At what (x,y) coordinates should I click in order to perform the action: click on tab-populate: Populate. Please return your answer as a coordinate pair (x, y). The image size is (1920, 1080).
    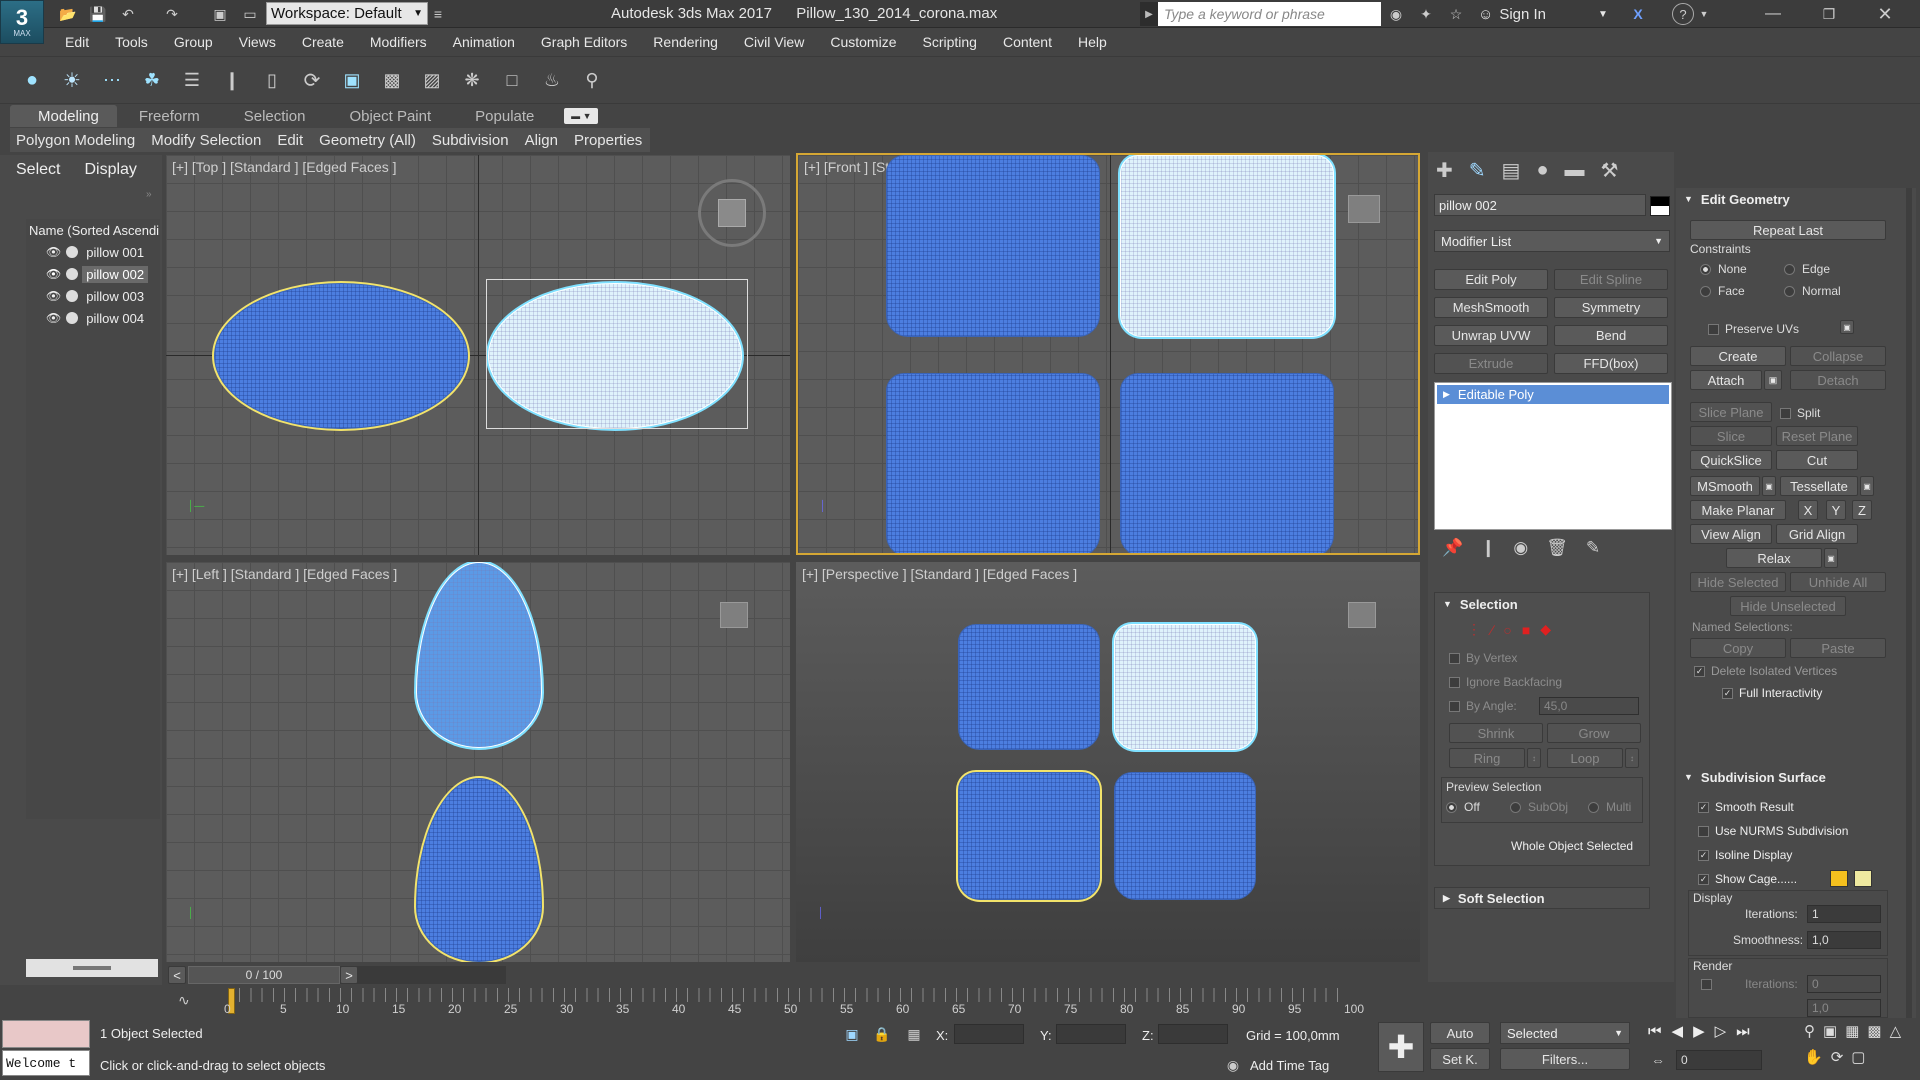
    Looking at the image, I should click on (504, 116).